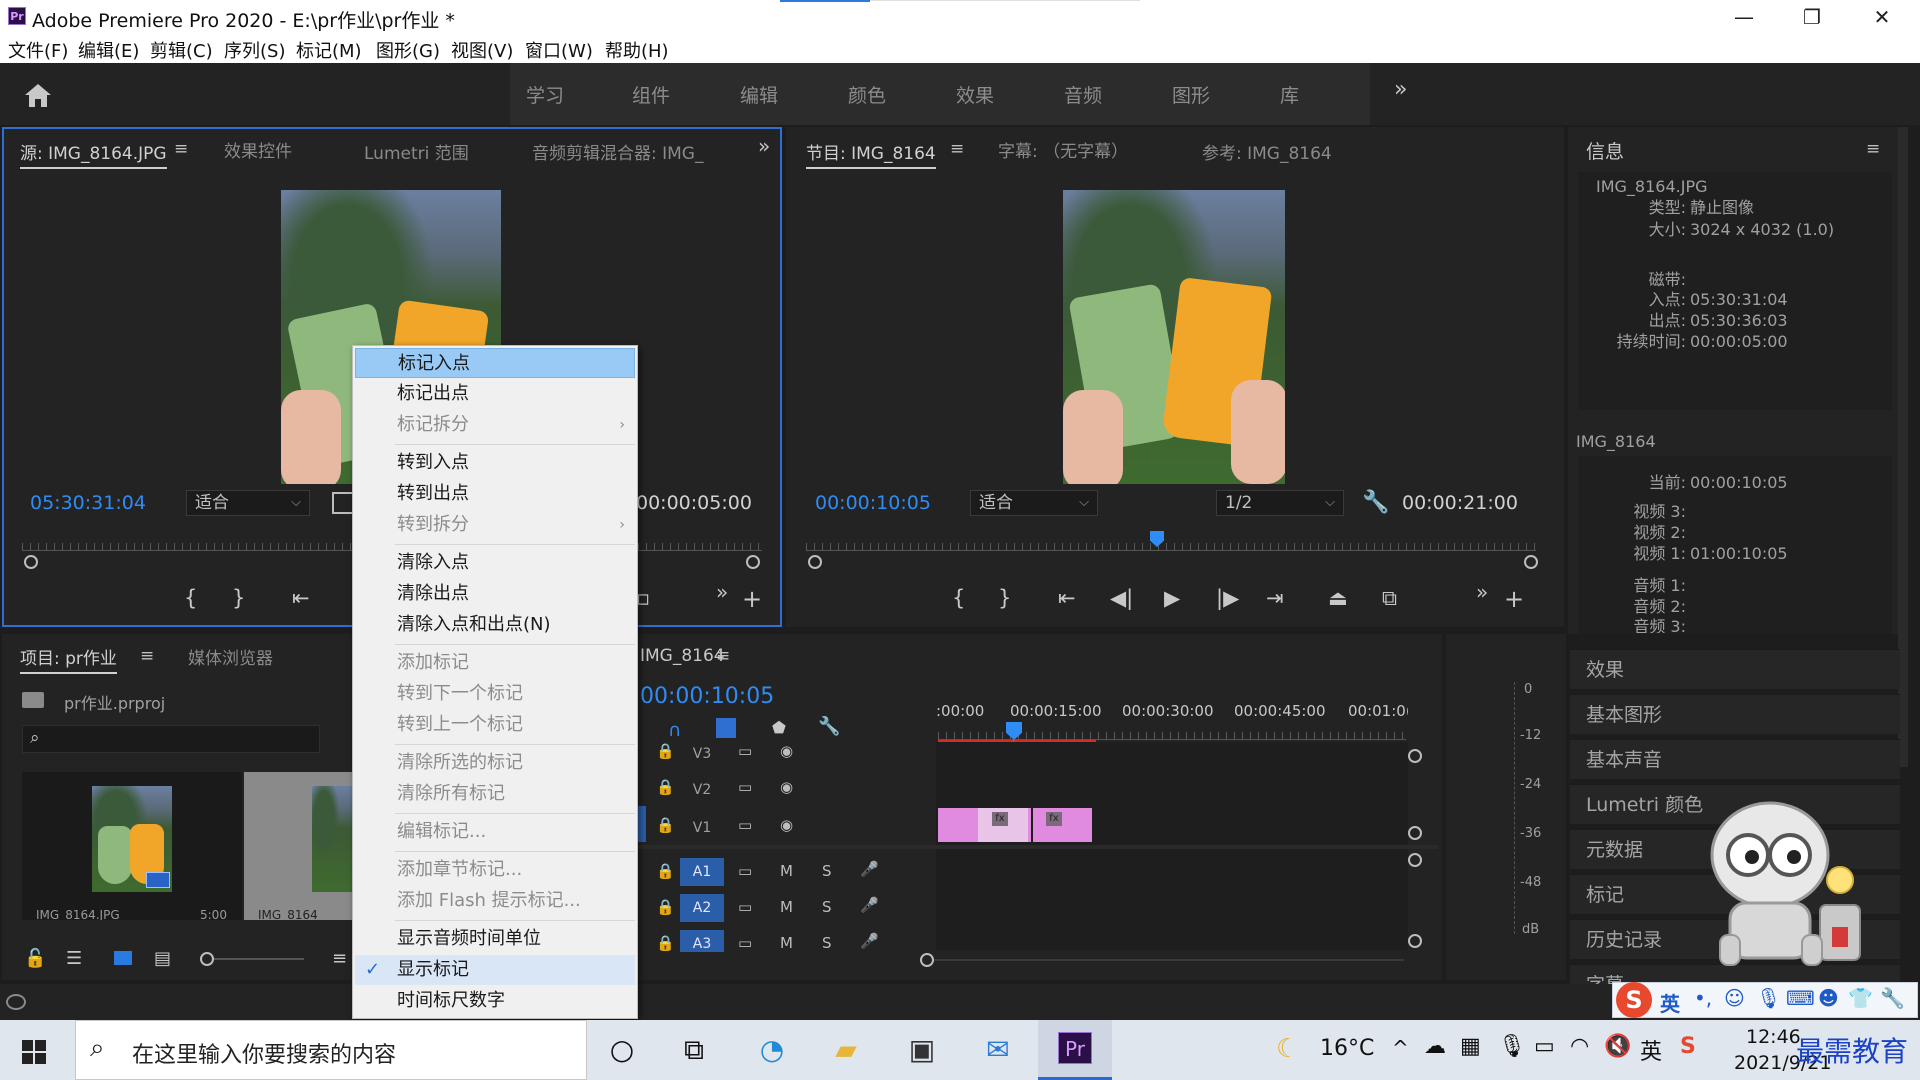 The image size is (1920, 1080). What do you see at coordinates (74, 958) in the screenshot?
I see `list-view-icon: ☰` at bounding box center [74, 958].